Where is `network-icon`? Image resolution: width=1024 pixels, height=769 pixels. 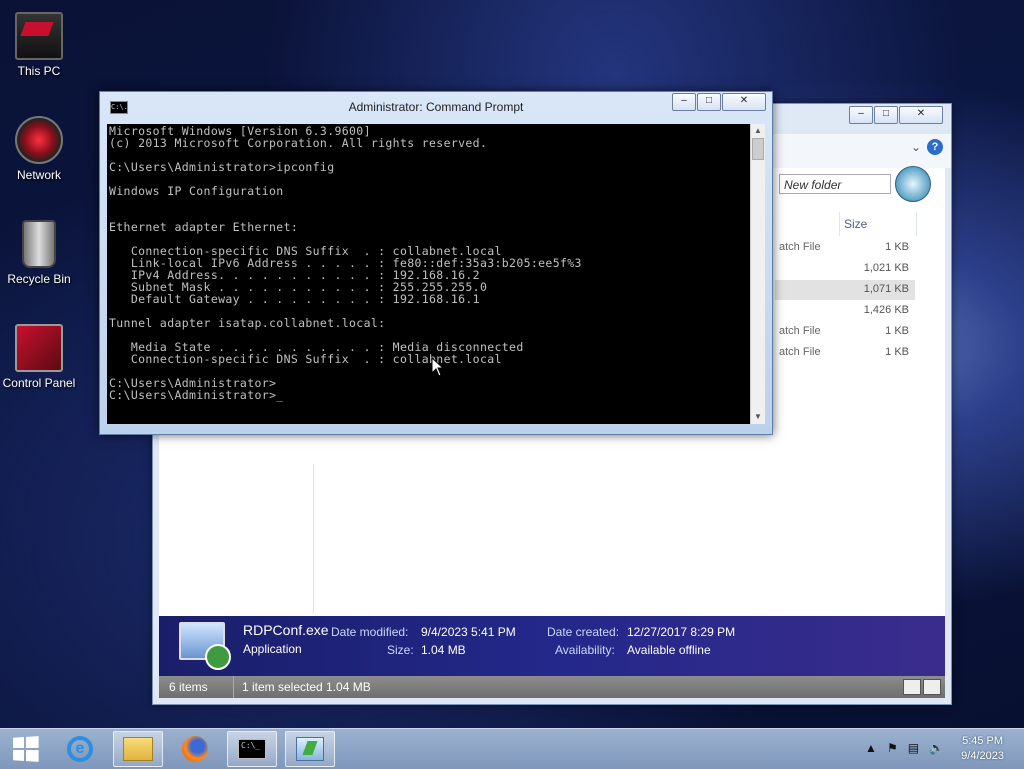 network-icon is located at coordinates (39, 140).